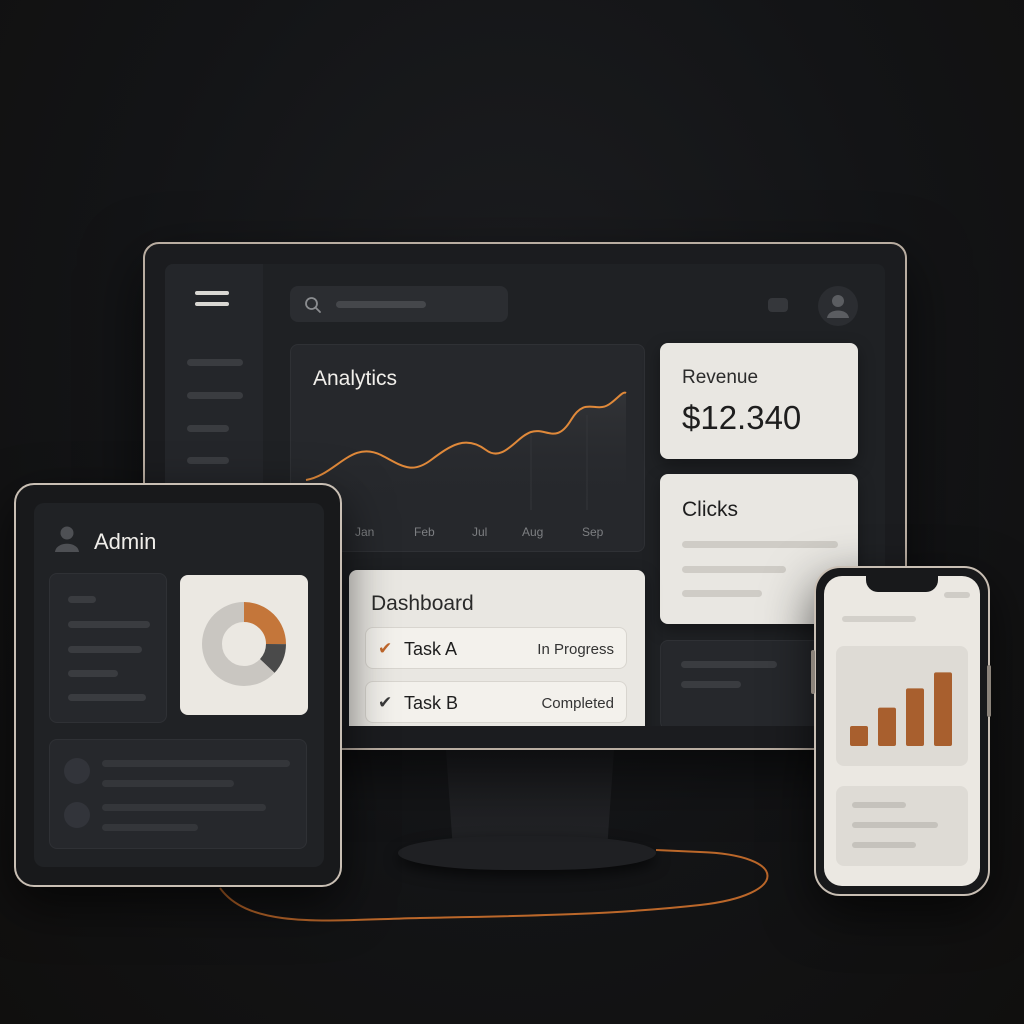 This screenshot has width=1024, height=1024. I want to click on month-label: Jan, so click(365, 532).